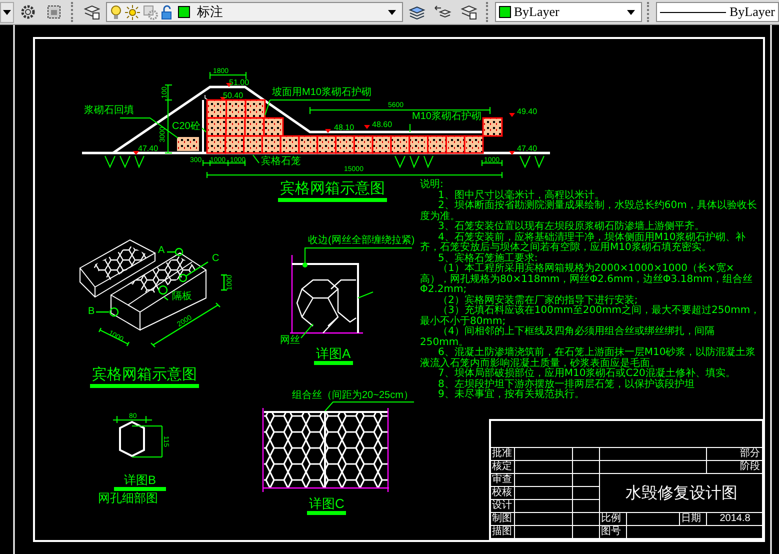 The image size is (779, 554). Describe the element at coordinates (54, 12) in the screenshot. I see `frame-icon` at that location.